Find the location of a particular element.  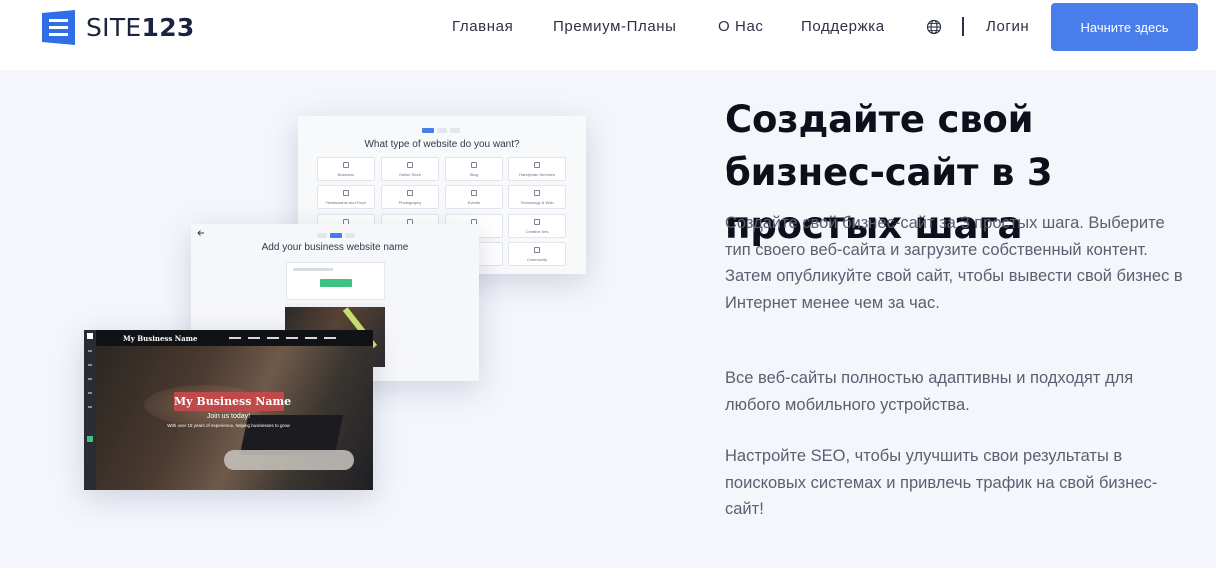

nav-divider is located at coordinates (963, 26).